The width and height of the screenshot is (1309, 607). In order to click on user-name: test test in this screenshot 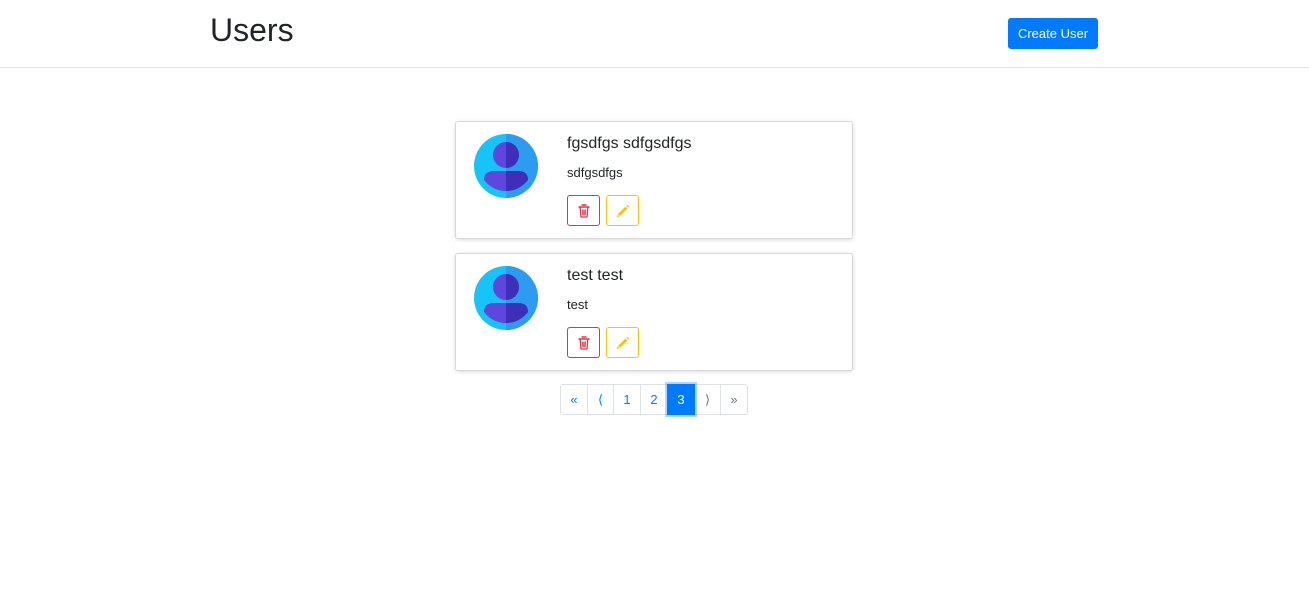, I will do `click(595, 275)`.